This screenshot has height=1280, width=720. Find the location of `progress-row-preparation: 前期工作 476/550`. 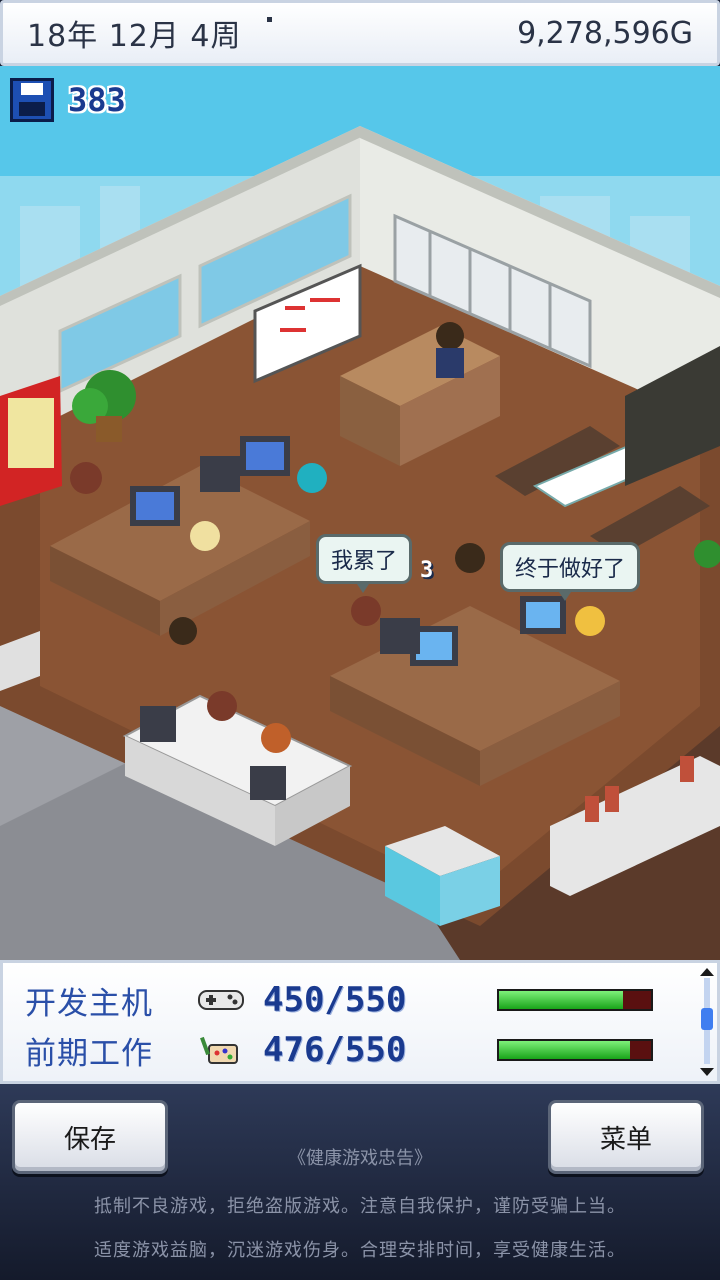

progress-row-preparation: 前期工作 476/550 is located at coordinates (339, 1050).